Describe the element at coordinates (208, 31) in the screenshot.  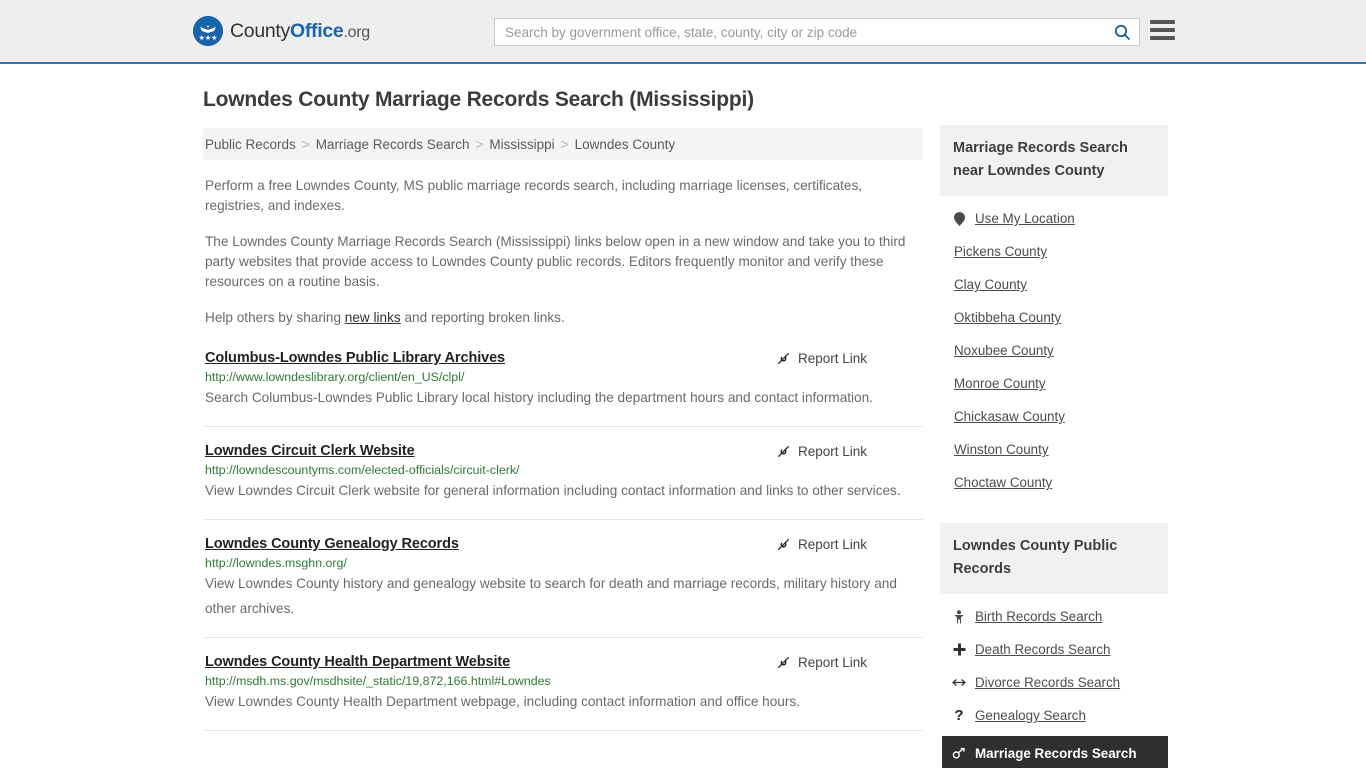
I see `eagle-stars-icon: ★★★` at that location.